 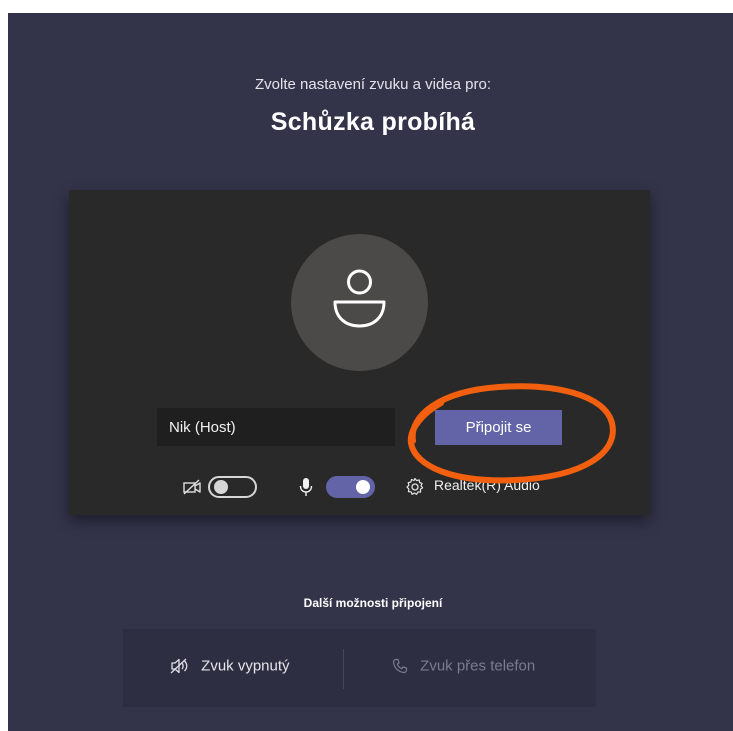 I want to click on phone-icon, so click(x=400, y=666).